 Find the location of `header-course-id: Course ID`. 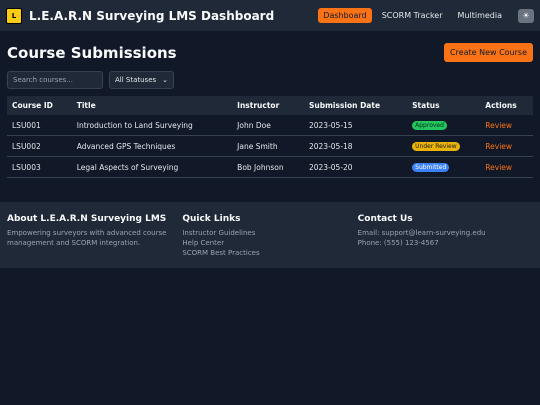

header-course-id: Course ID is located at coordinates (39, 105).